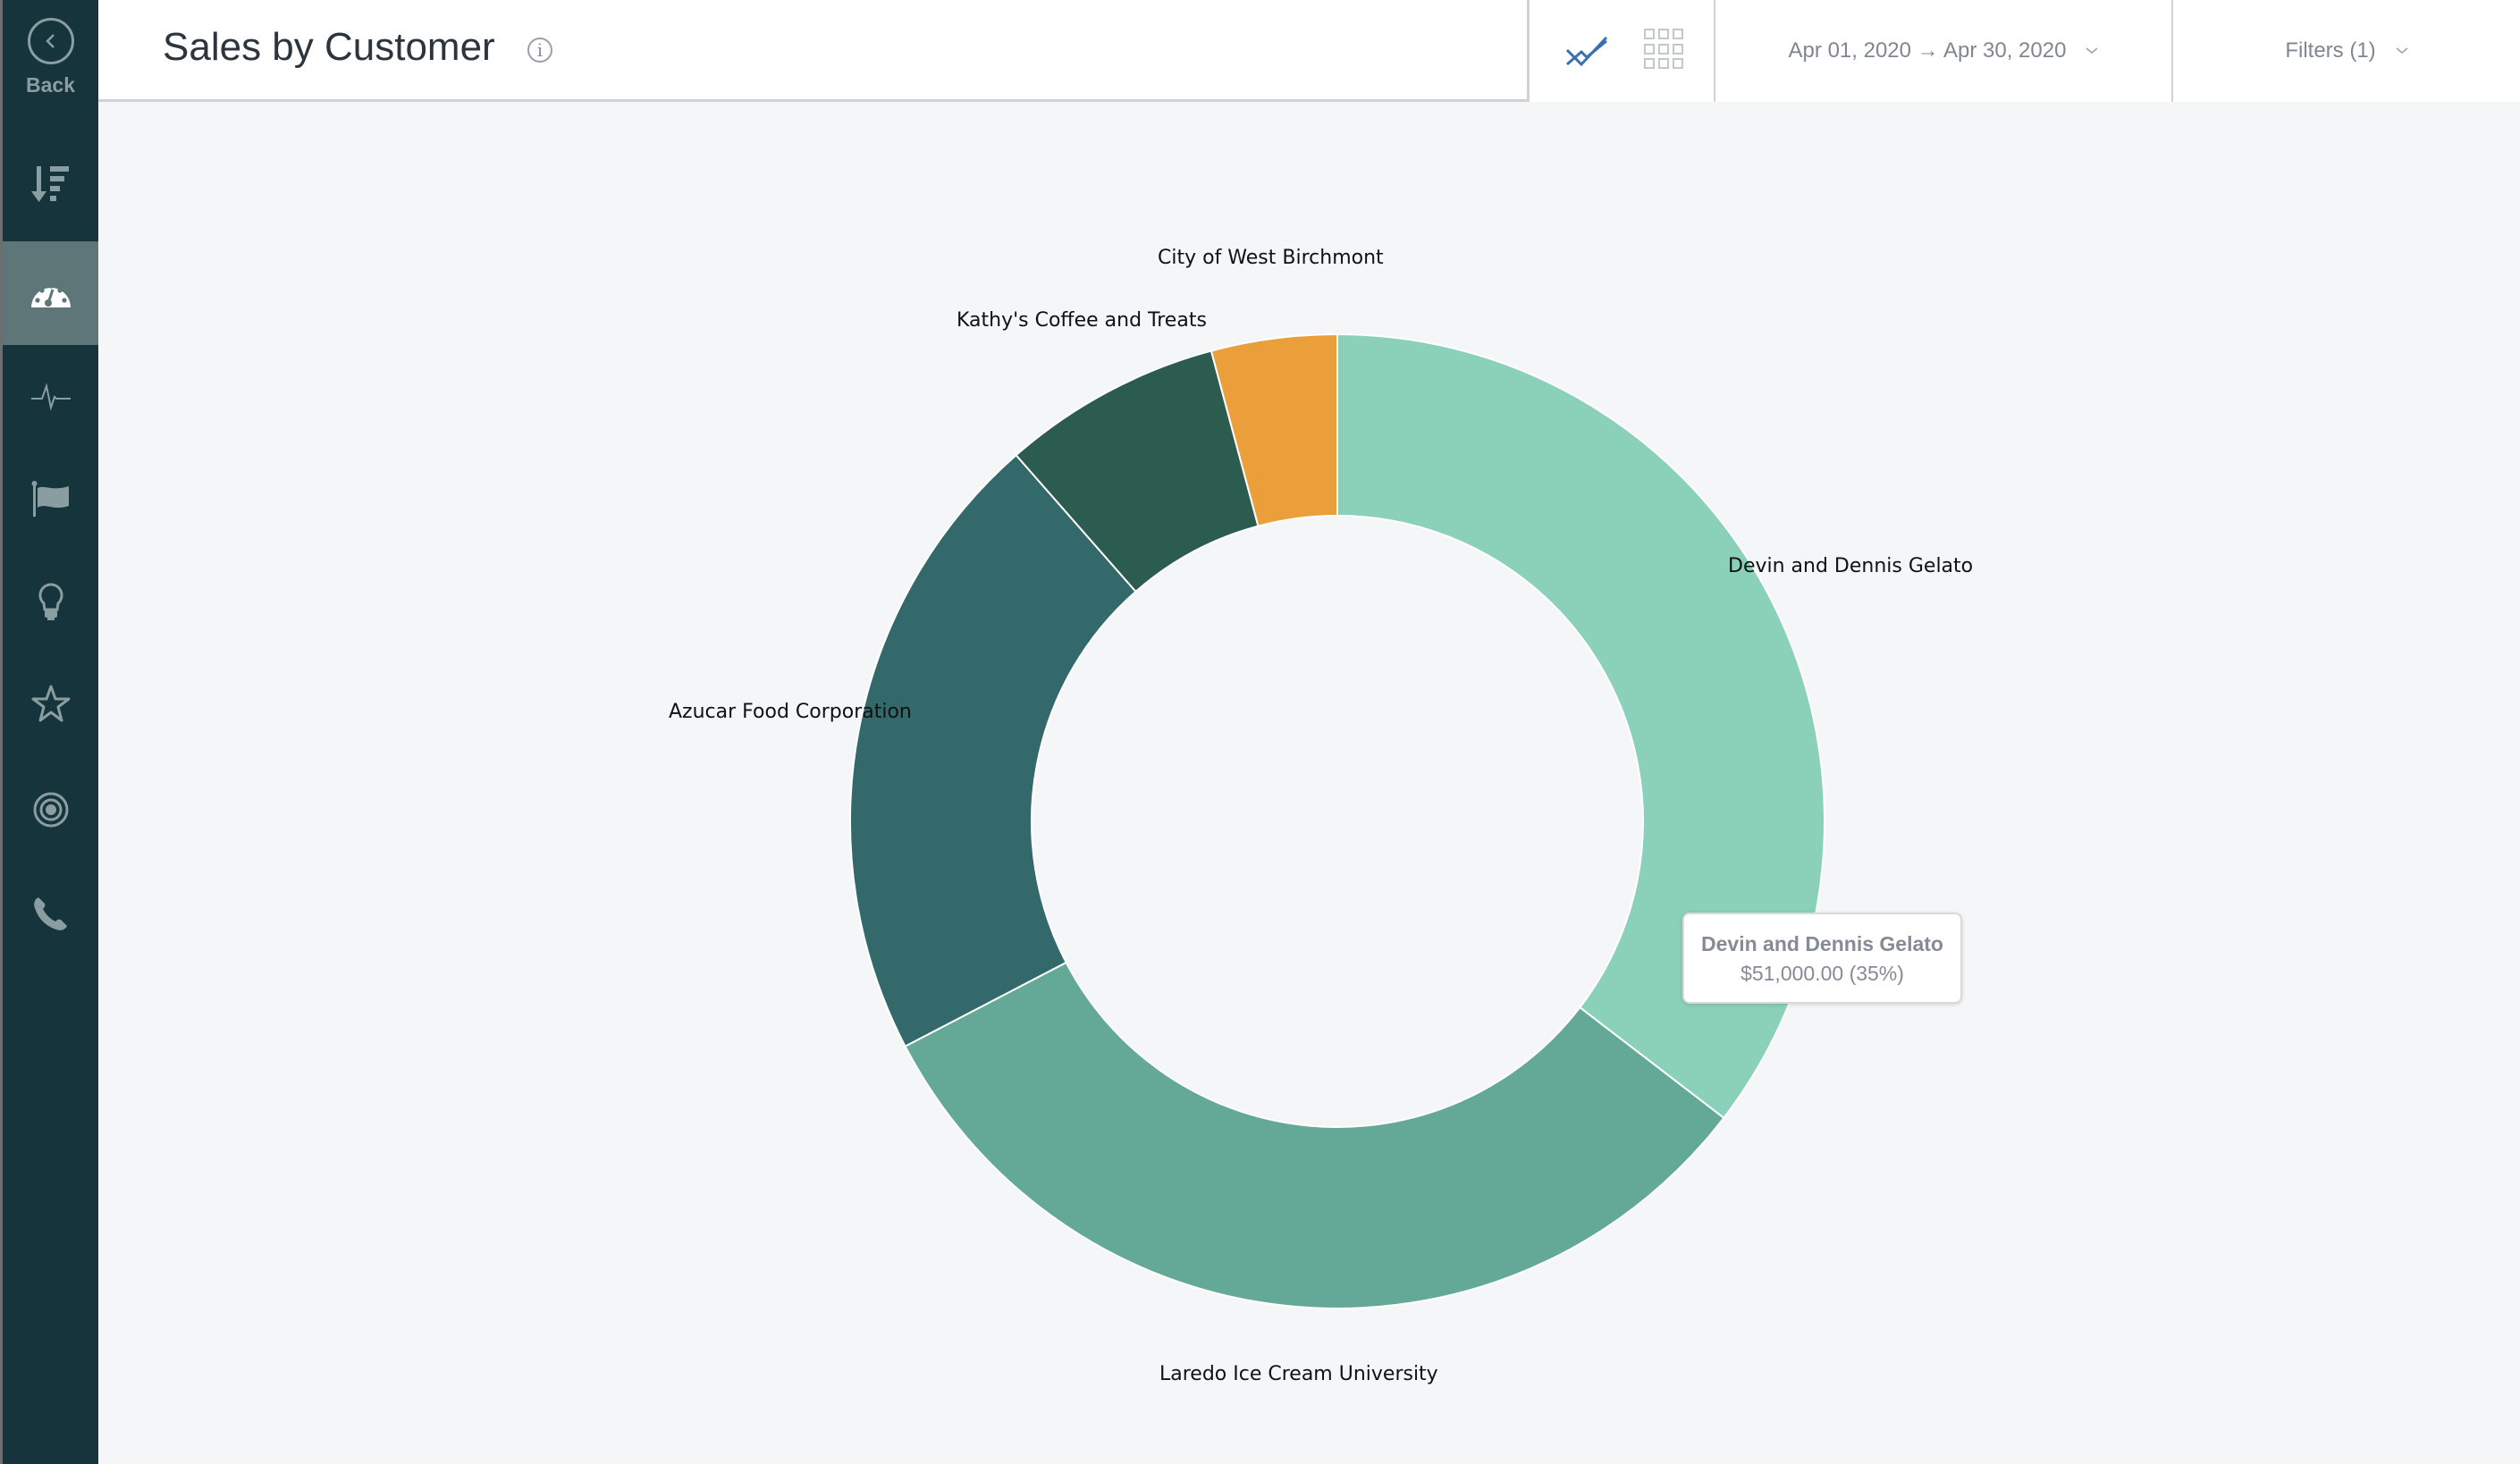 The image size is (2520, 1464). I want to click on back-label: Back, so click(51, 85).